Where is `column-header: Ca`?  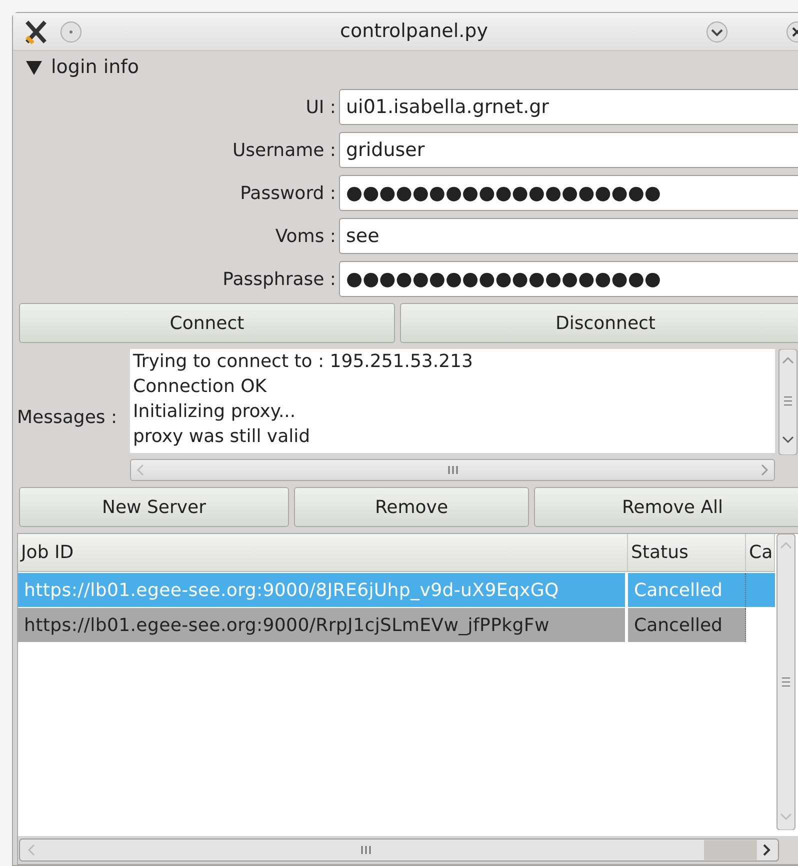 column-header: Ca is located at coordinates (760, 552).